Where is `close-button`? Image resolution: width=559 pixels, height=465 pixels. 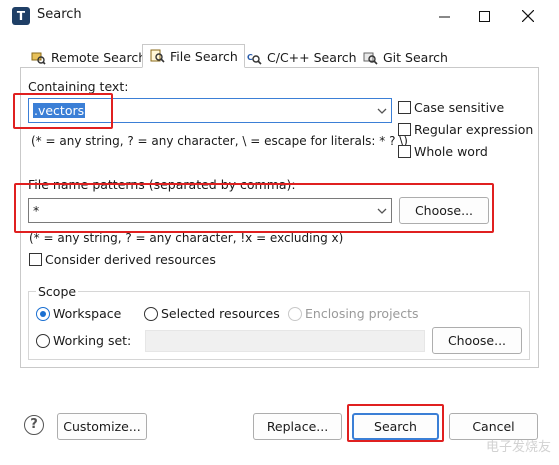
close-button is located at coordinates (528, 16).